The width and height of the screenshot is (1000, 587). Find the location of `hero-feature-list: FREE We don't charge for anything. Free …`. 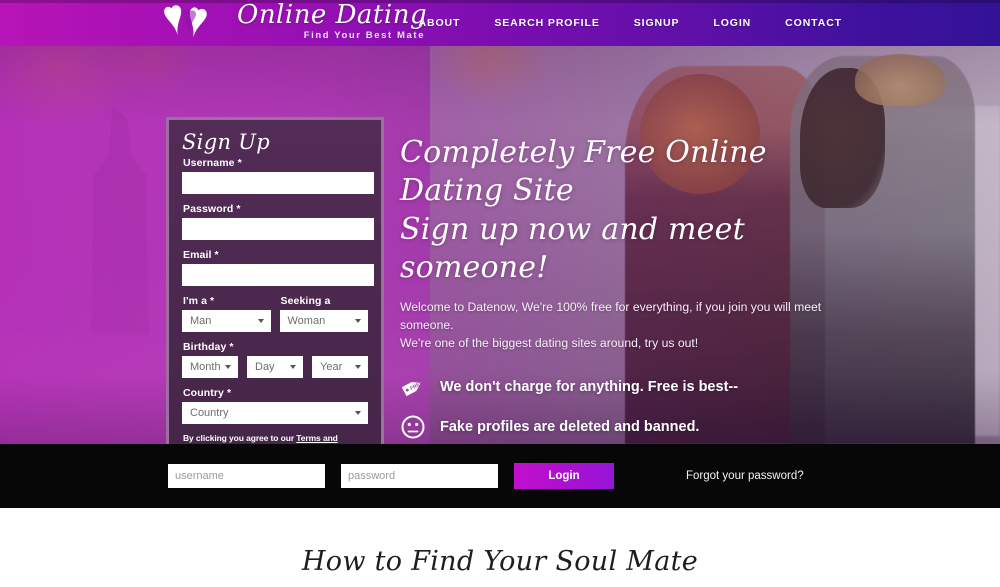

hero-feature-list: FREE We don't charge for anything. Free … is located at coordinates (635, 409).